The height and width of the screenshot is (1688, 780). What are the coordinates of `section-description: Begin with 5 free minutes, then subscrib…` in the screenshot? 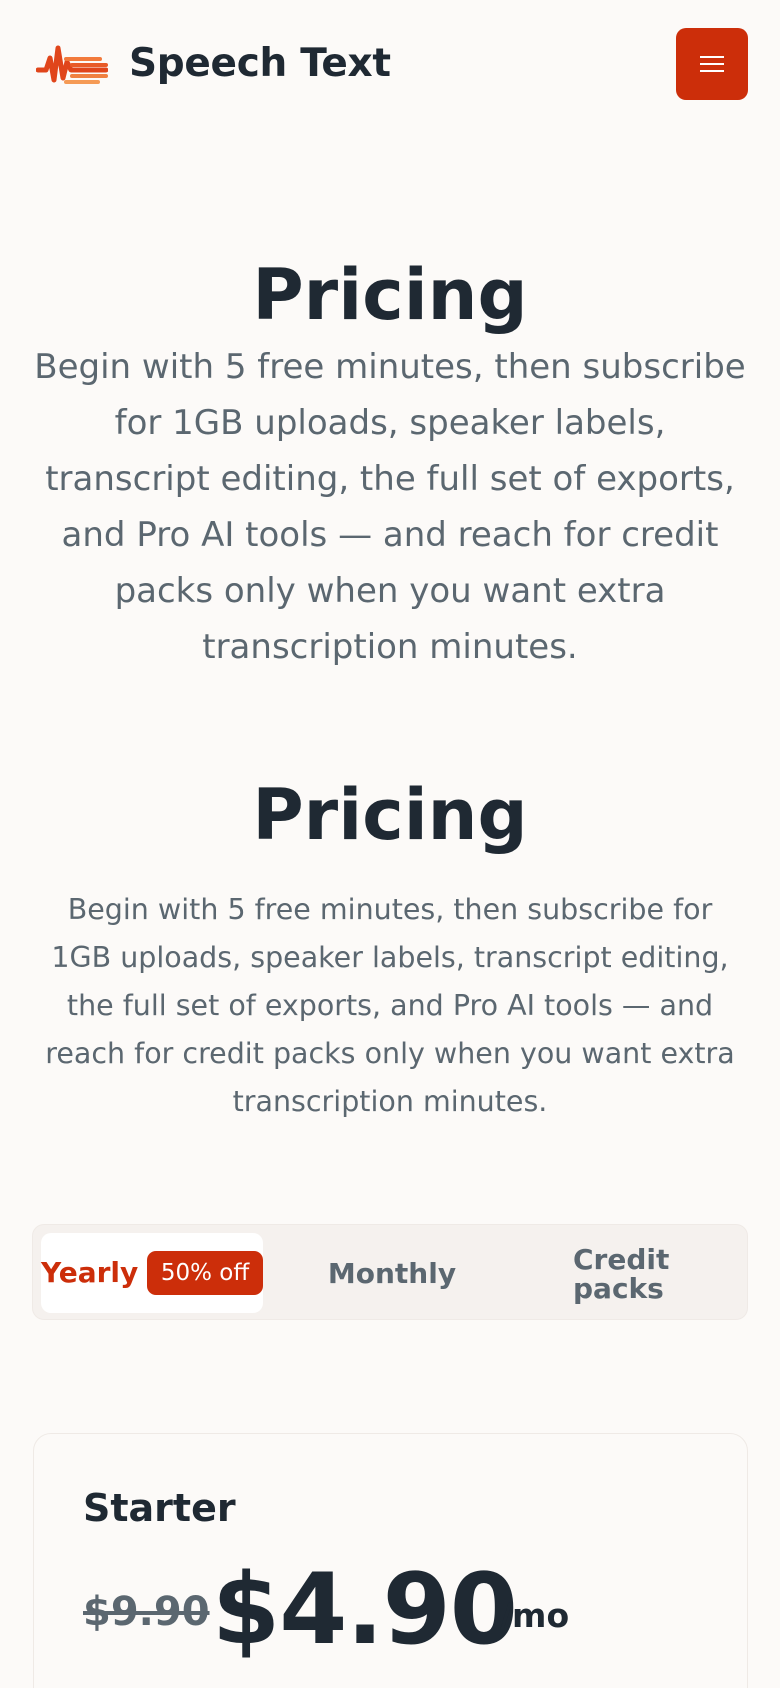 It's located at (390, 1005).